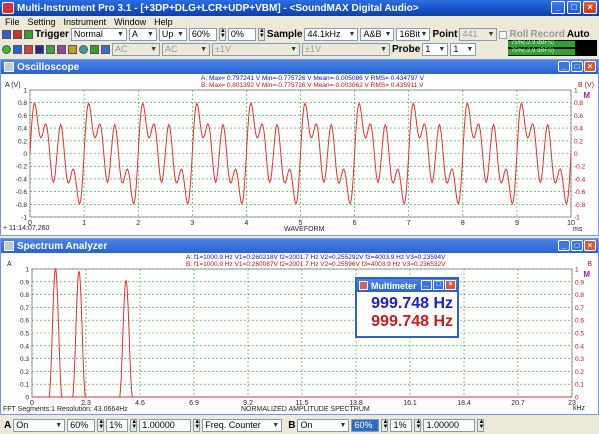  I want to click on probe-label: Probe, so click(406, 49).